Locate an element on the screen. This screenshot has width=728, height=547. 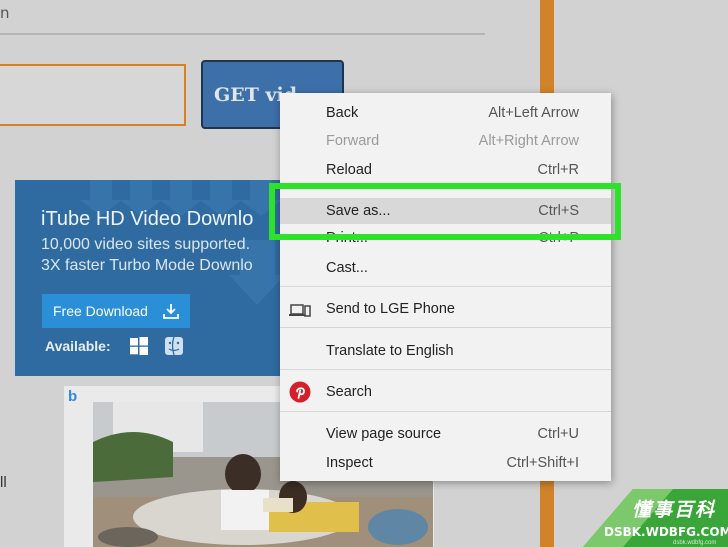
menu-item-label: Inspect is located at coordinates (349, 463).